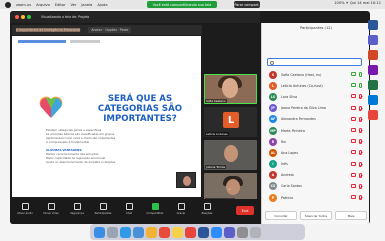  I want to click on onenote-icon, so click(373, 70).